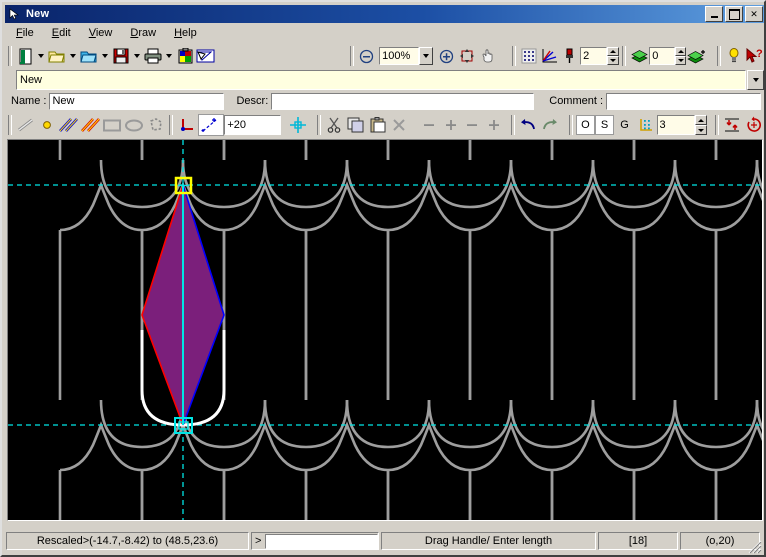 Image resolution: width=766 pixels, height=557 pixels. What do you see at coordinates (298, 125) in the screenshot?
I see `crosshair-icon` at bounding box center [298, 125].